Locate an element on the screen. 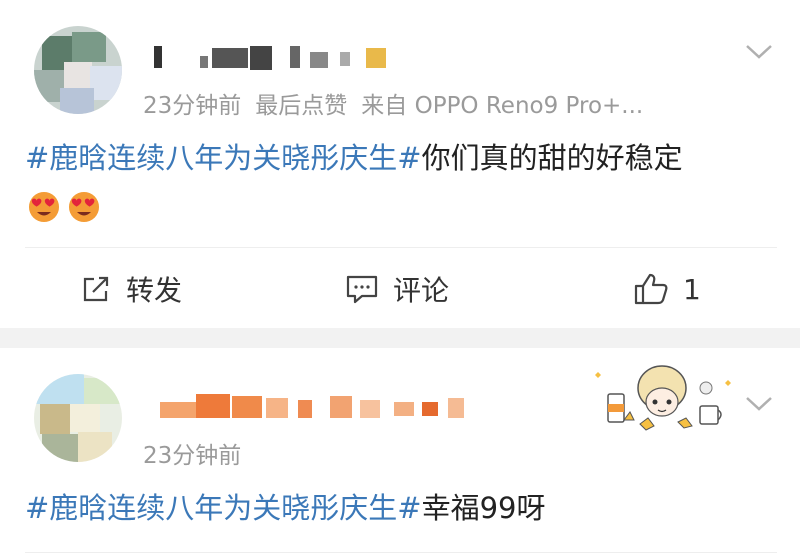  action-bar: 转发 评论 1 is located at coordinates (400, 289).